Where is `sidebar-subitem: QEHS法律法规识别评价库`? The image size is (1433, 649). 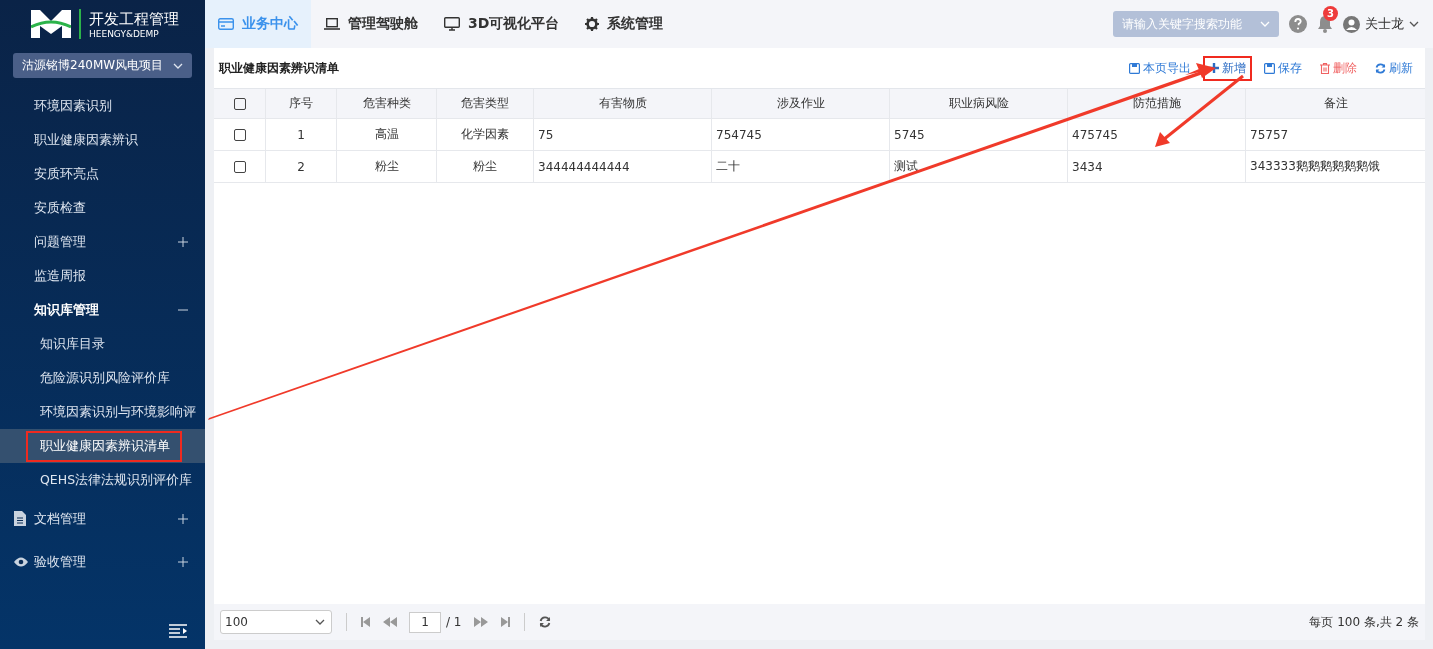
sidebar-subitem: QEHS法律法规识别评价库 is located at coordinates (111, 480).